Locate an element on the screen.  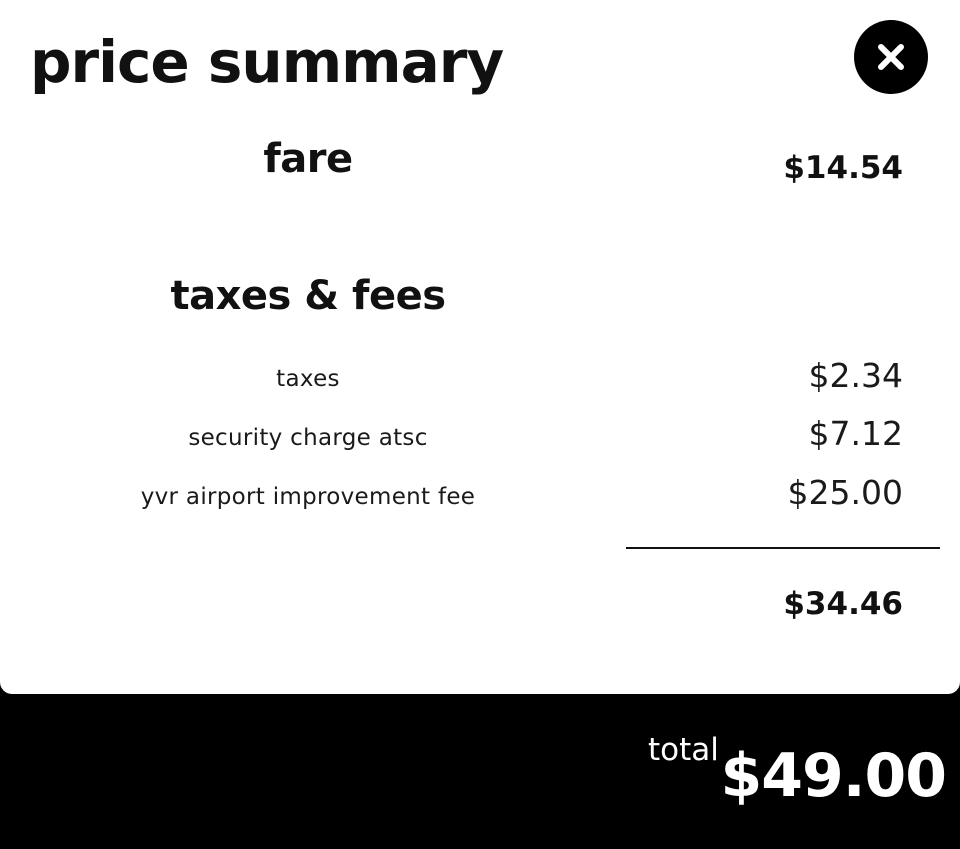
line-item-amount-airport-fee: $25.00 is located at coordinates (845, 492).